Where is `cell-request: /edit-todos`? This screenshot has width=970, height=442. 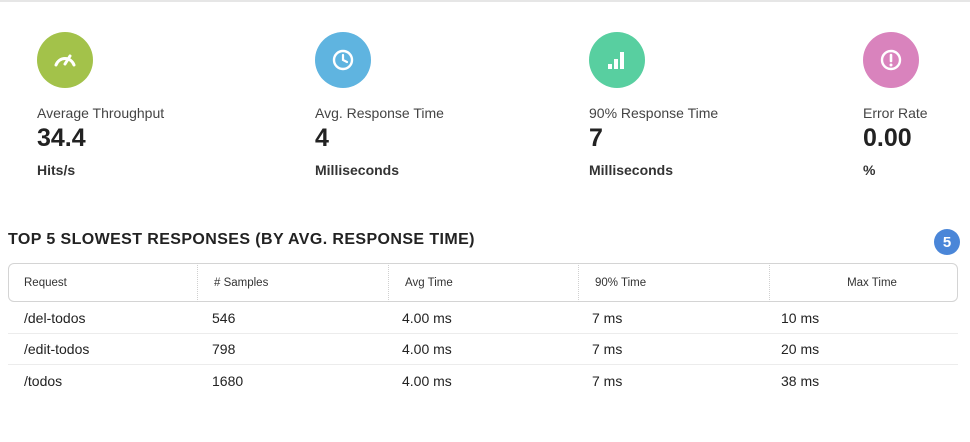 cell-request: /edit-todos is located at coordinates (57, 349).